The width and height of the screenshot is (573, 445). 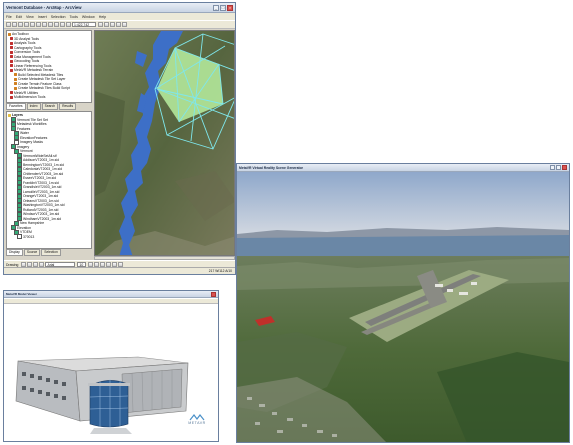 I want to click on tab-display: Display, so click(x=14, y=252).